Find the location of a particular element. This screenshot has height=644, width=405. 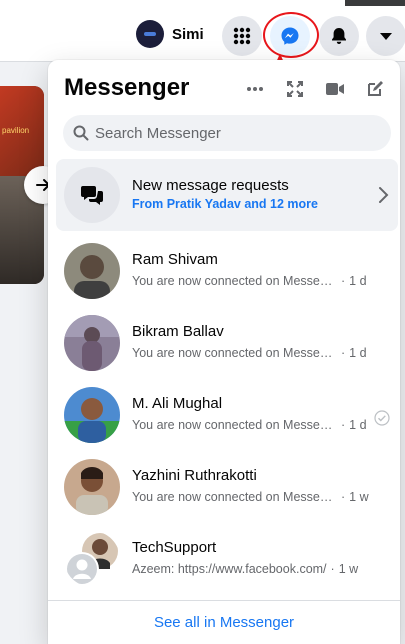

conversation-meta: You are now connected on Messenger · 1 w is located at coordinates (250, 497).